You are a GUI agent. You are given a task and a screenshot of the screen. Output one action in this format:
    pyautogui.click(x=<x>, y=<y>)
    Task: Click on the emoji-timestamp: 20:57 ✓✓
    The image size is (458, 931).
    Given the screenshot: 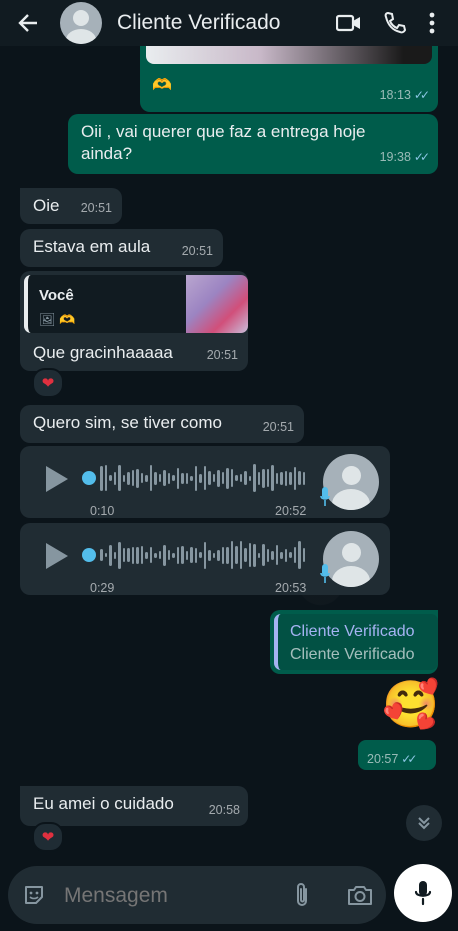 What is the action you would take?
    pyautogui.click(x=397, y=755)
    